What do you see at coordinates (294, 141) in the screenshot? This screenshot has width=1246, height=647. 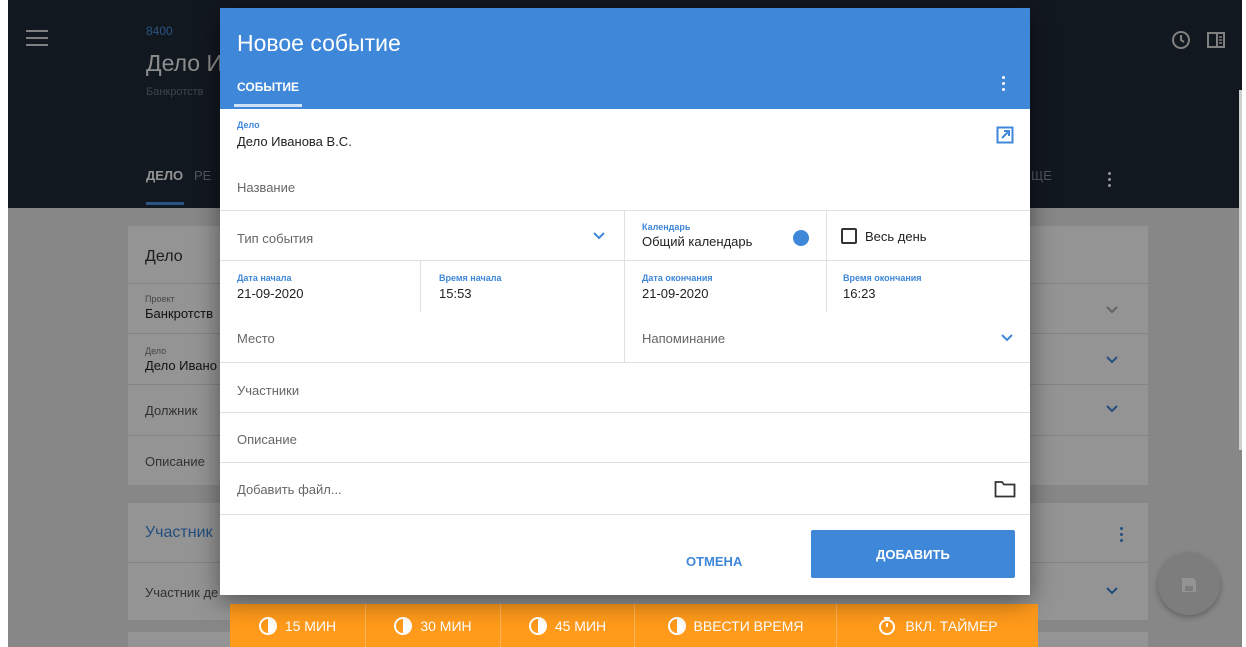 I see `case-field-value: Дело Иванова В.С.` at bounding box center [294, 141].